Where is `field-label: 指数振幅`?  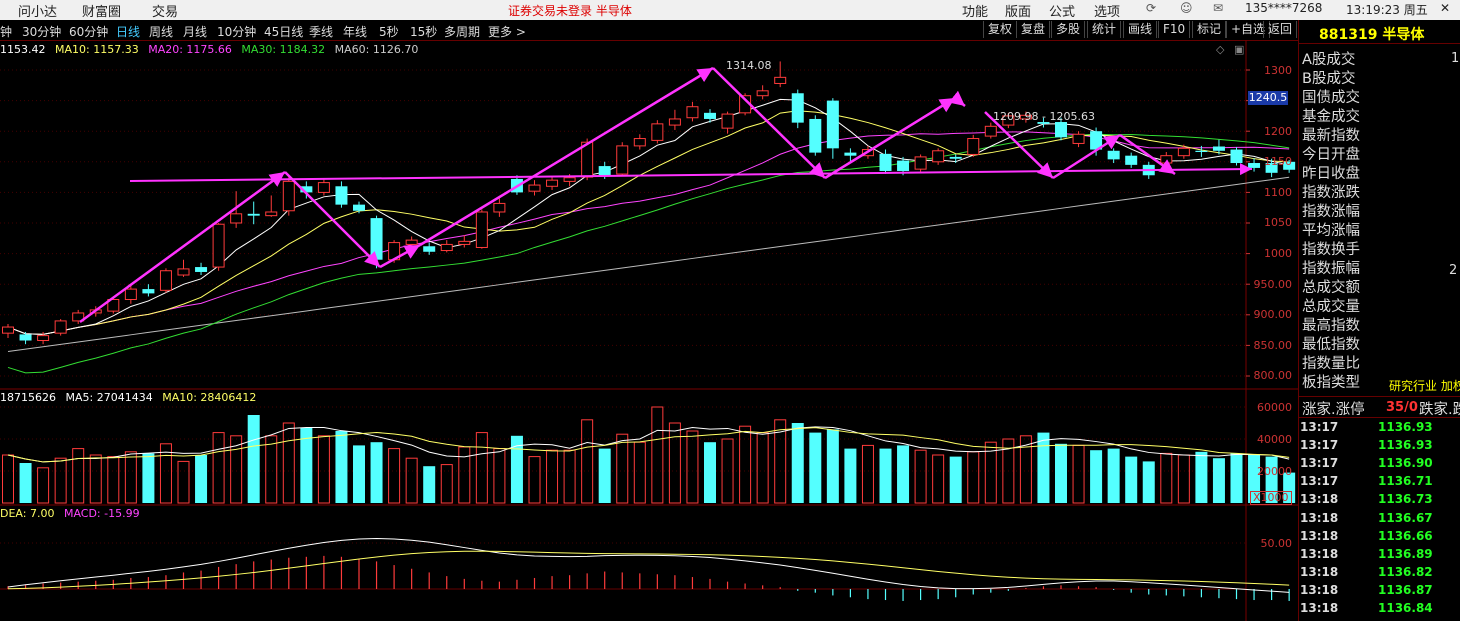 field-label: 指数振幅 is located at coordinates (1331, 269).